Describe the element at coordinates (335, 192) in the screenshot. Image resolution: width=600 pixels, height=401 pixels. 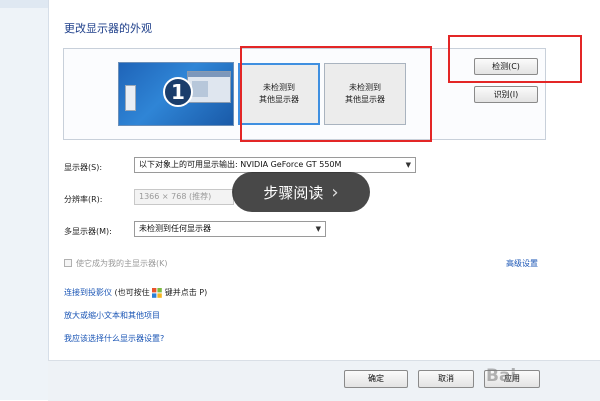
I see `chevron-right-icon: ›` at that location.